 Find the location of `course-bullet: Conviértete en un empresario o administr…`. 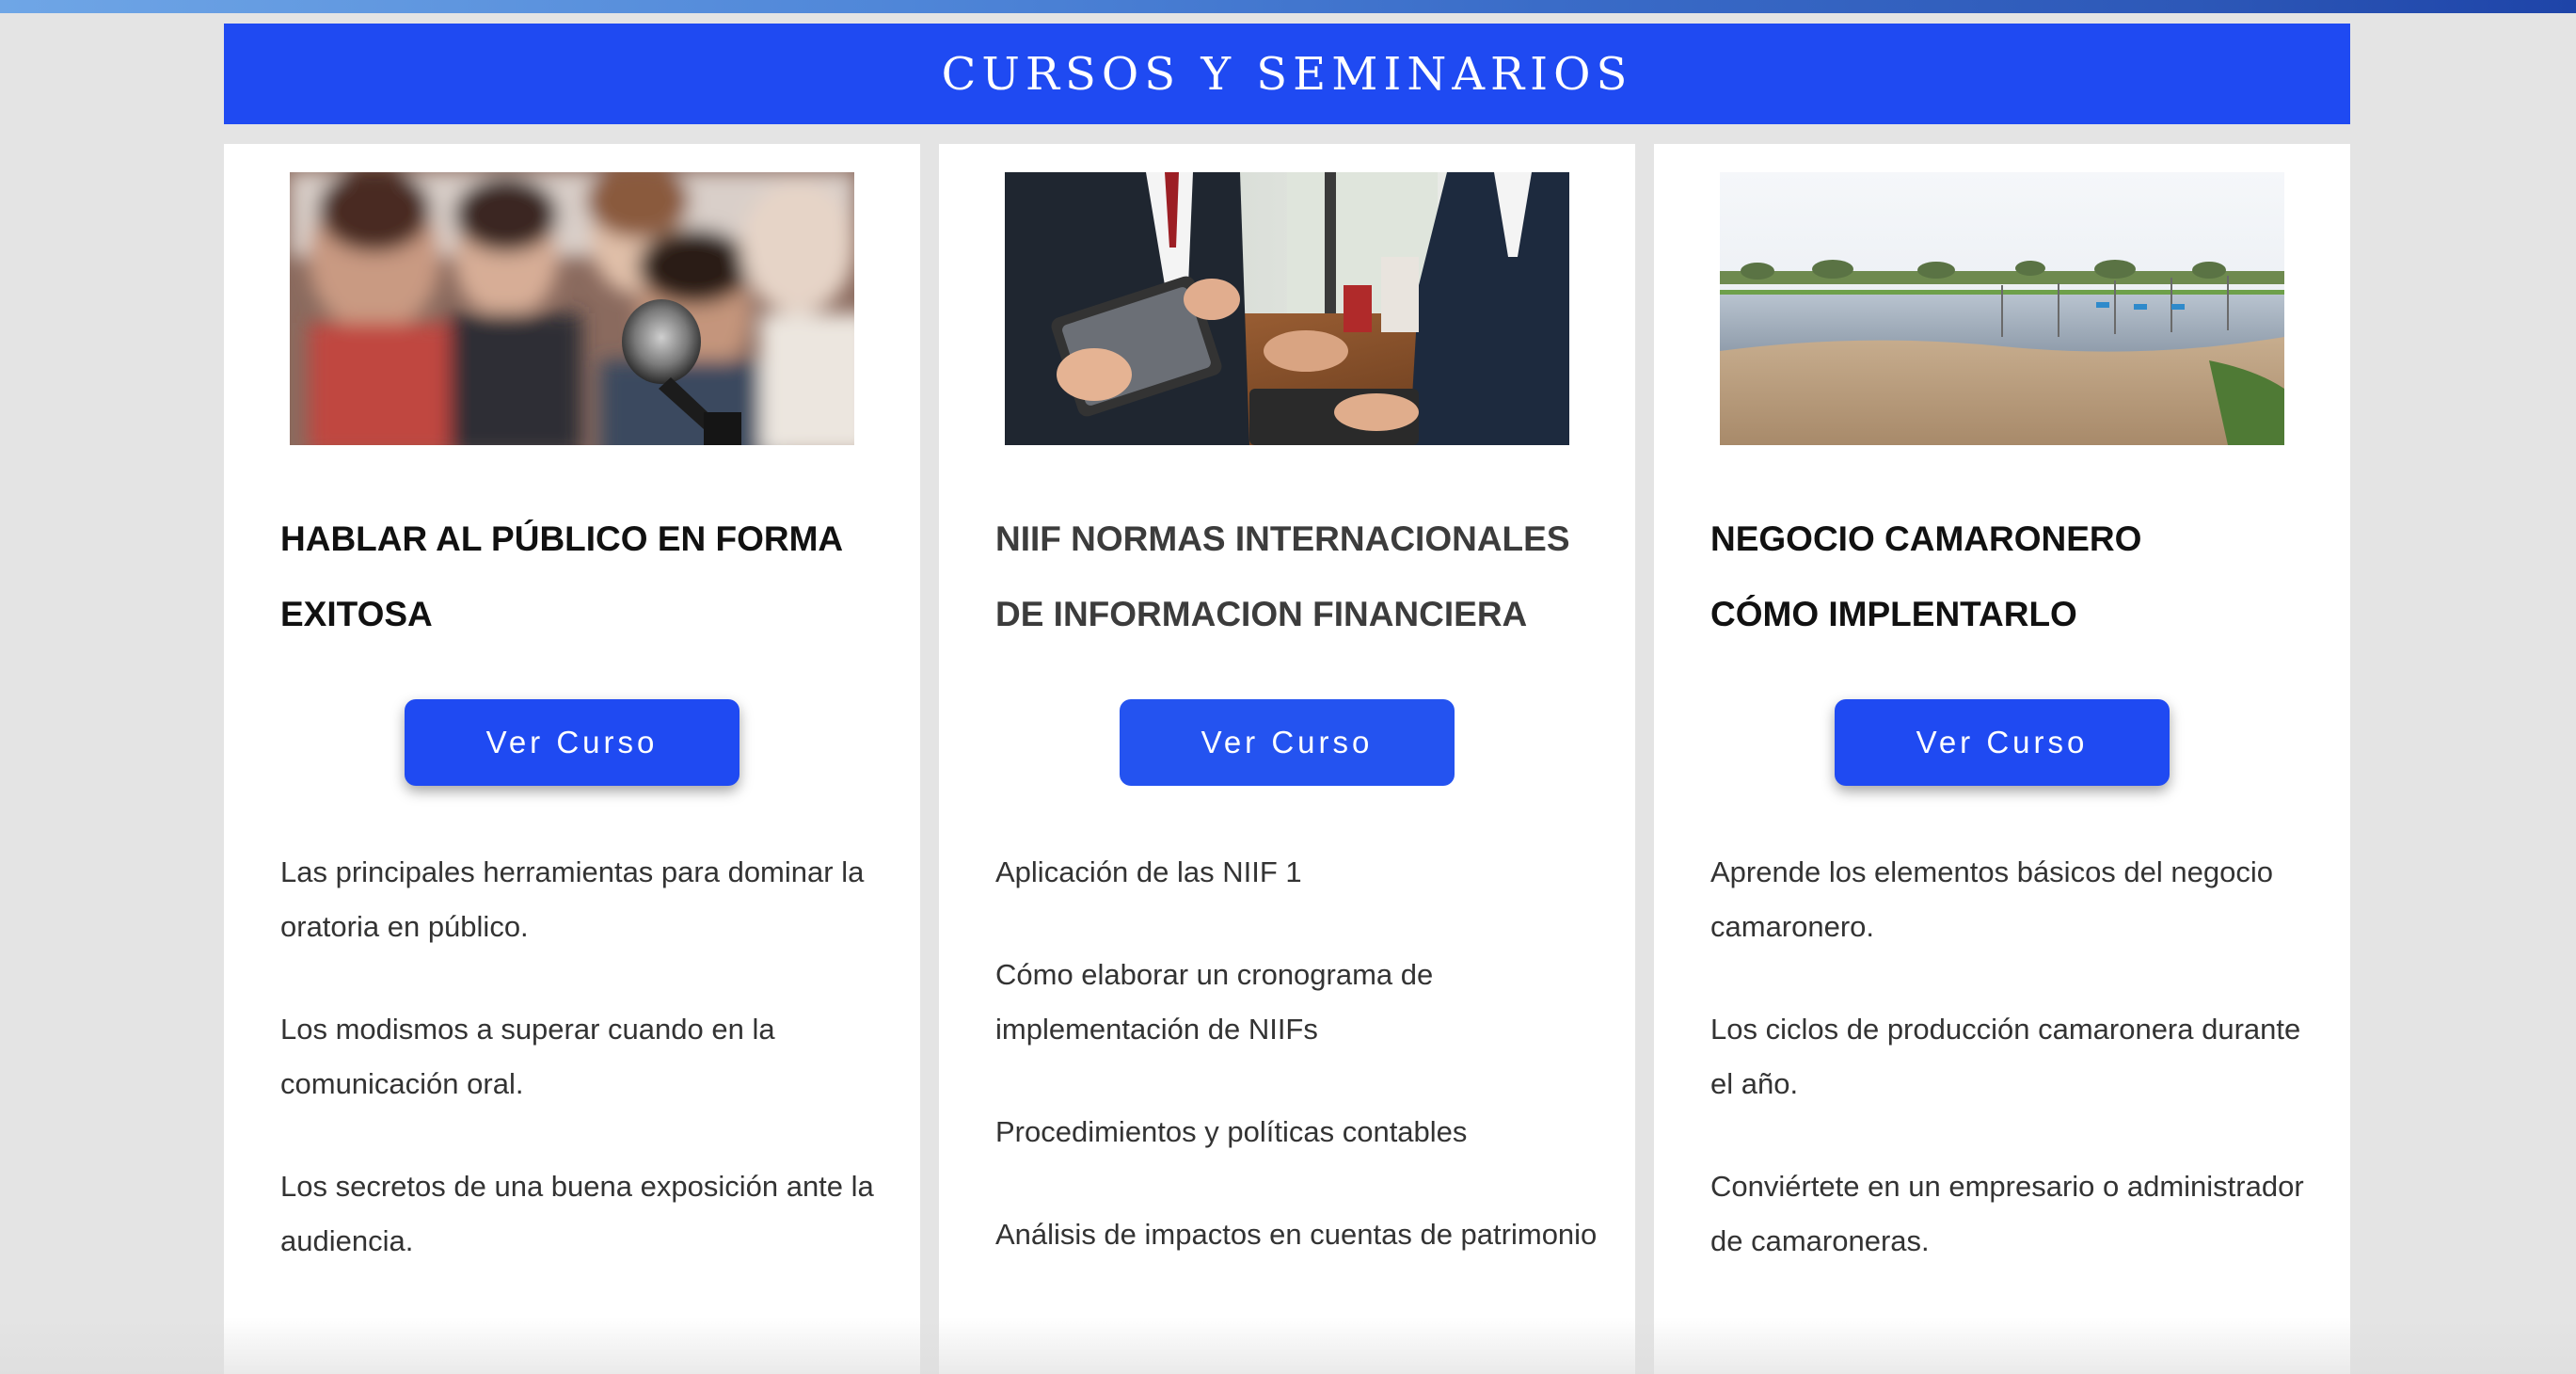

course-bullet: Conviértete en un empresario o administr… is located at coordinates (2007, 1213).